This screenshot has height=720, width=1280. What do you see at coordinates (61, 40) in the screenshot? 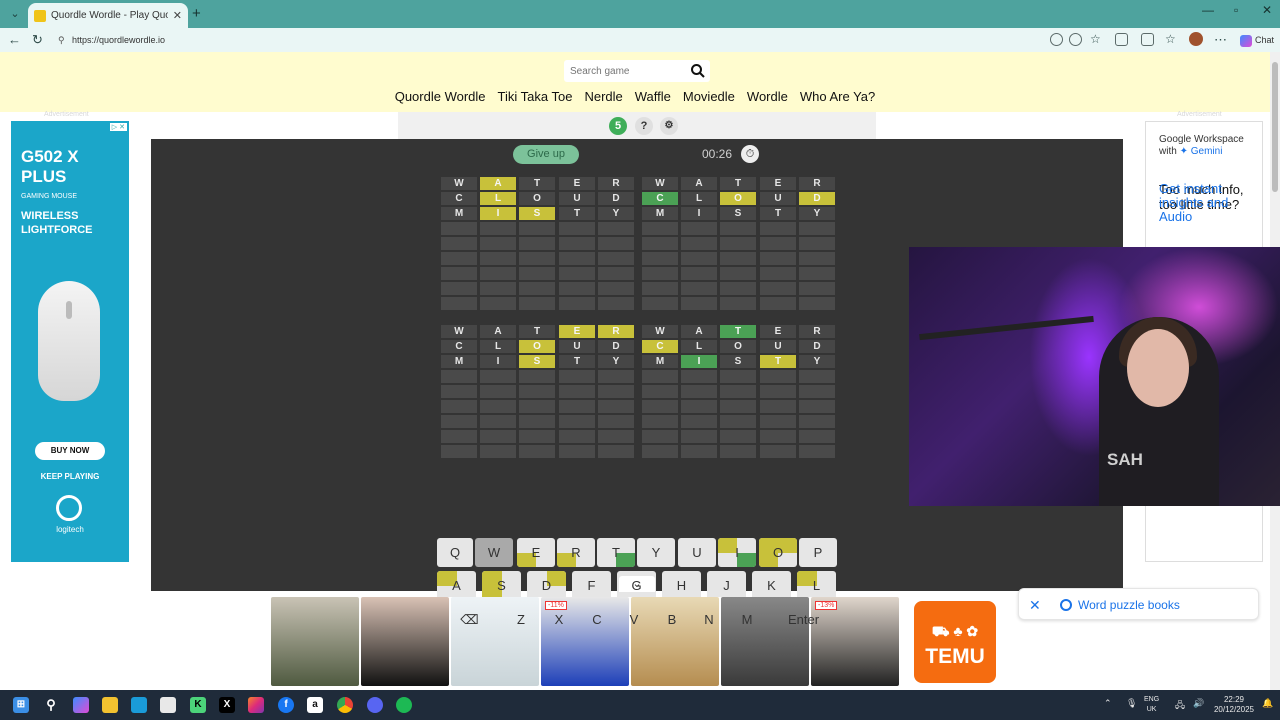
I see `site-info-icon: ⚲` at bounding box center [61, 40].